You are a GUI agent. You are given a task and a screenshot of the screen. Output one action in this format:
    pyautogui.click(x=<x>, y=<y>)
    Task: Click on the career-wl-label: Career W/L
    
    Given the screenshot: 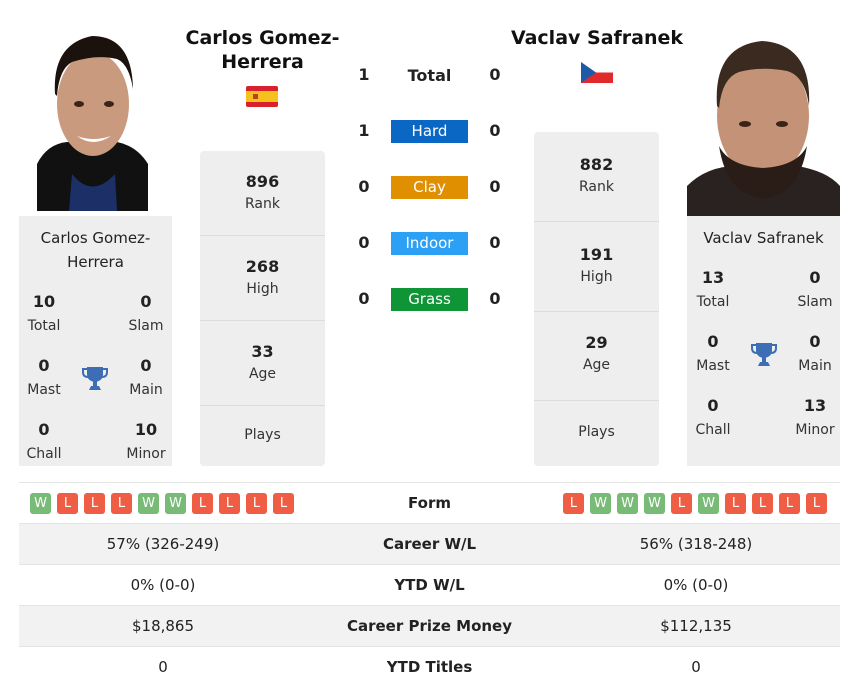 What is the action you would take?
    pyautogui.click(x=429, y=544)
    